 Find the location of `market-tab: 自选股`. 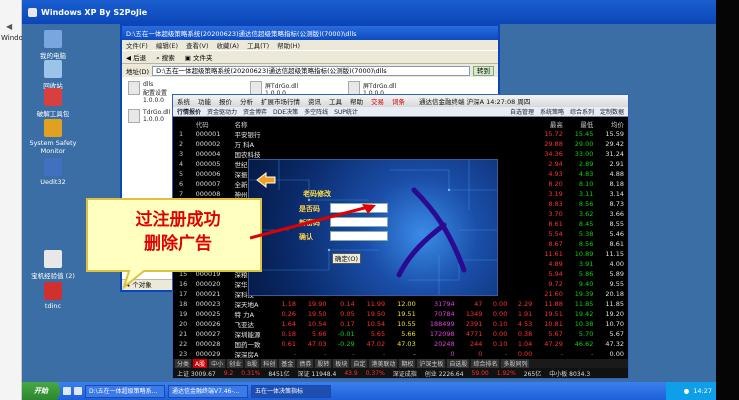

market-tab: 自选股 is located at coordinates (458, 363).